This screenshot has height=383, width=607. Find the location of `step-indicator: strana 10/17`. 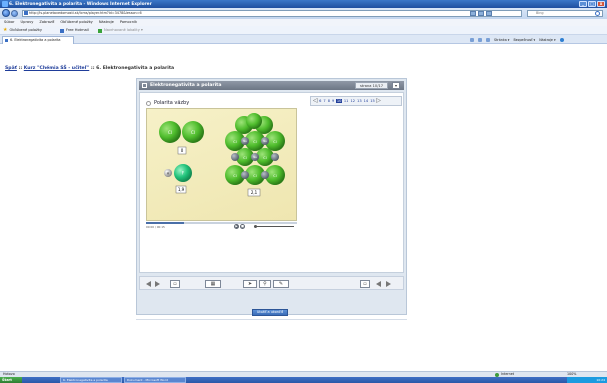

step-indicator: strana 10/17 is located at coordinates (371, 85).